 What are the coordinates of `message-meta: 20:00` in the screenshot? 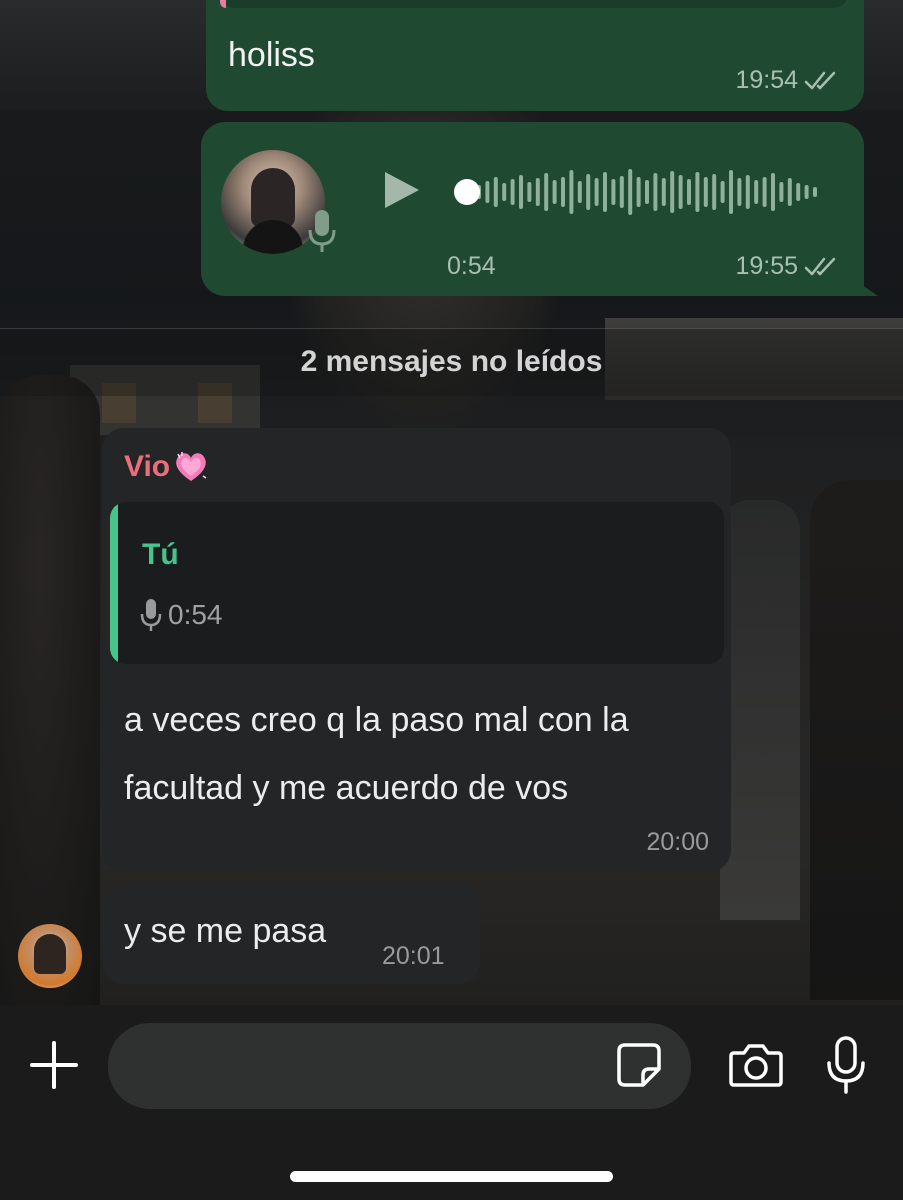 It's located at (677, 842).